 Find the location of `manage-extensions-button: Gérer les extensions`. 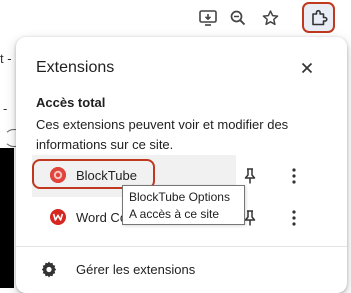

manage-extensions-button: Gérer les extensions is located at coordinates (181, 269).